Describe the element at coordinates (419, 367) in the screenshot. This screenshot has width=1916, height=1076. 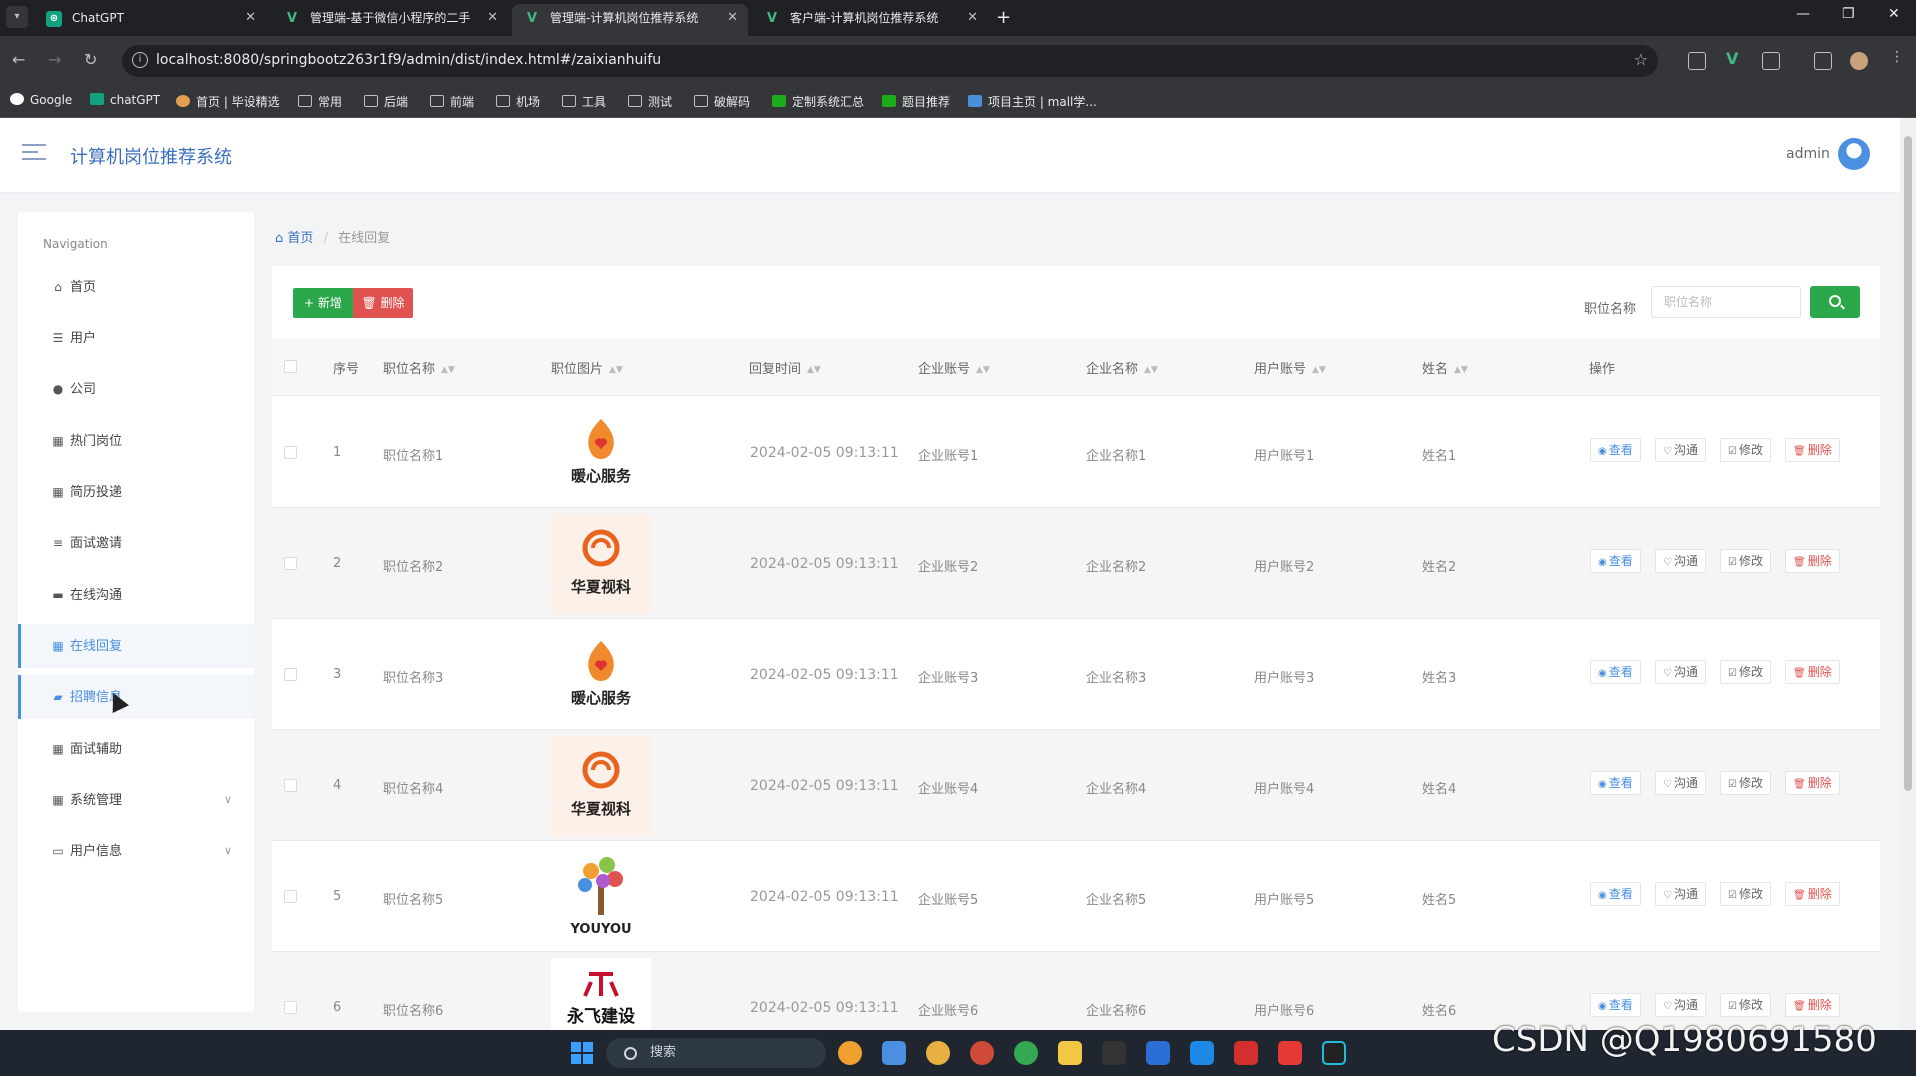
I see `column-header-job: 职位名称 ▲▼` at that location.